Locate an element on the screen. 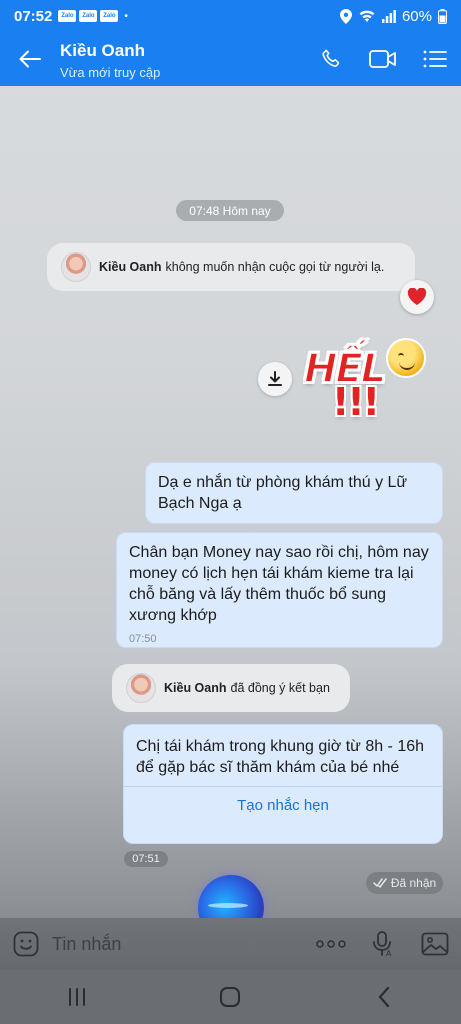 This screenshot has width=461, height=1024. back-nav-button is located at coordinates (384, 997).